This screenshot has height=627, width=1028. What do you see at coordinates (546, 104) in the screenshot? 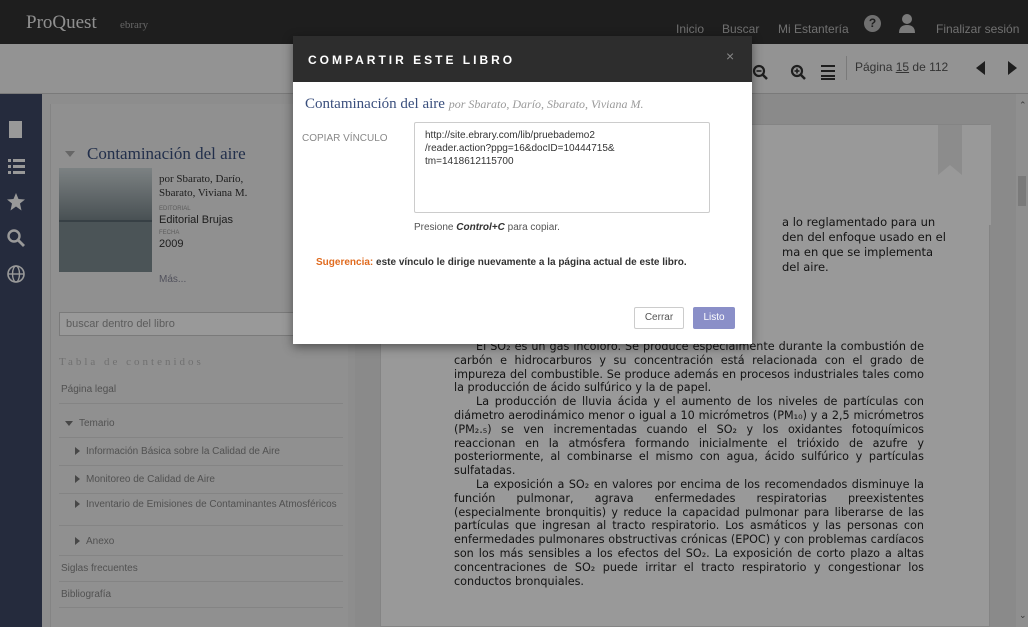
I see `dialog-book-author: por Sbarato, Darío, Sbarato, Viviana M.` at bounding box center [546, 104].